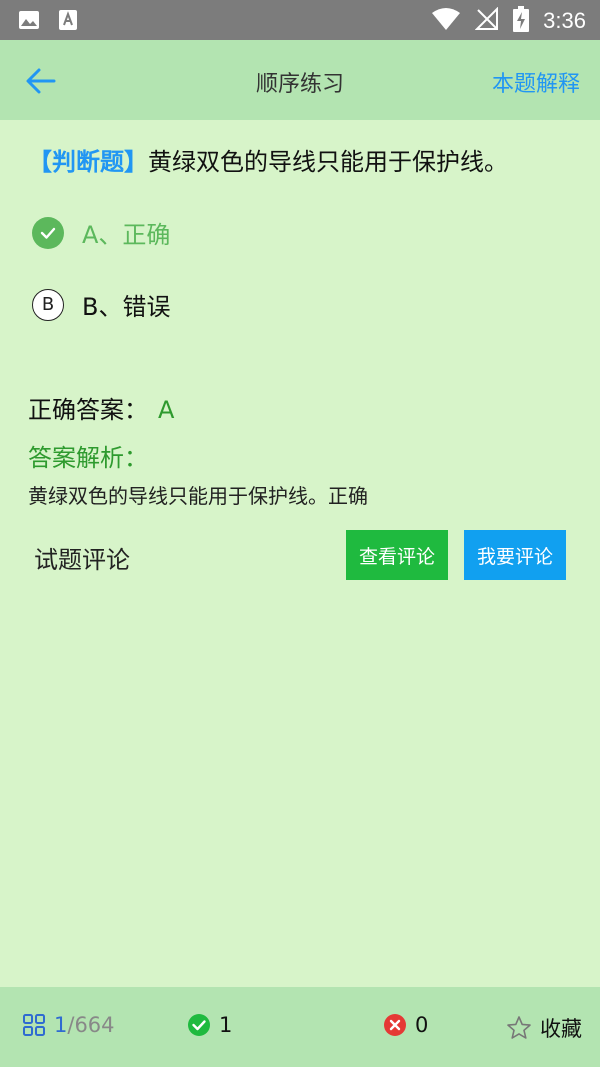  I want to click on question-type-tag: 【判断题】, so click(88, 162).